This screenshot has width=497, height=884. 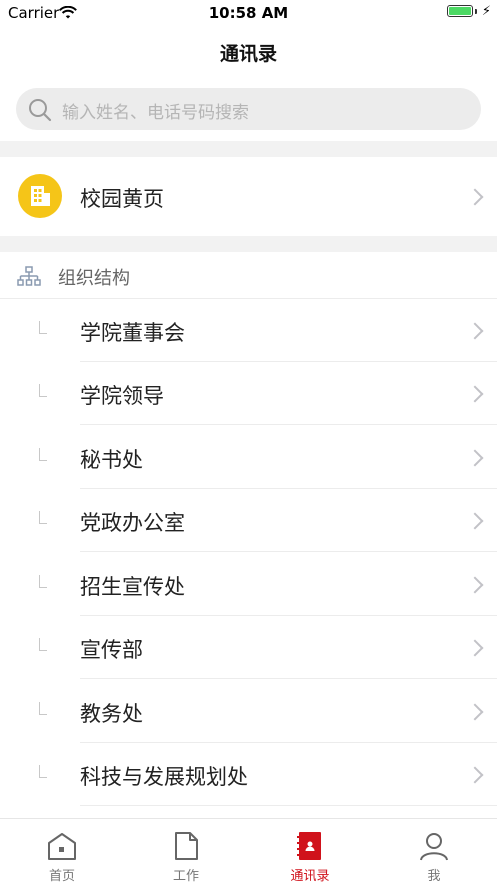 I want to click on org-item-label: 党政办公室, so click(x=132, y=523).